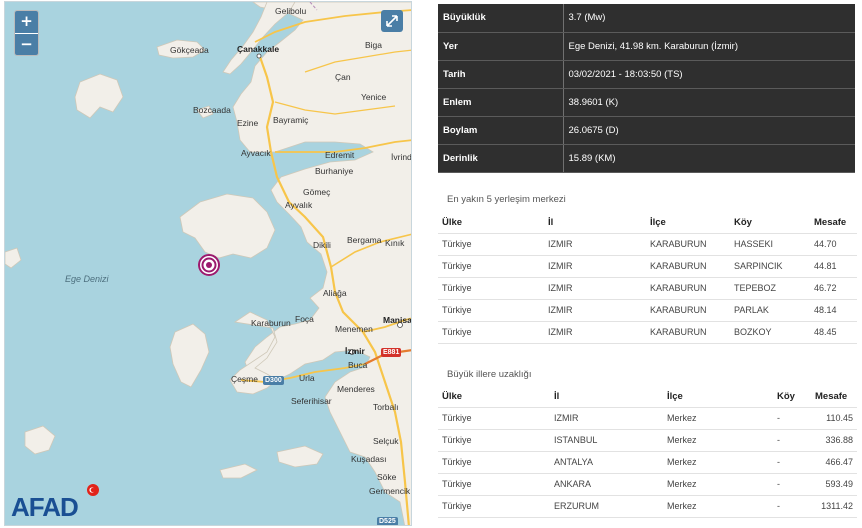 The width and height of the screenshot is (862, 528). I want to click on cell-distance: 48.14, so click(833, 310).